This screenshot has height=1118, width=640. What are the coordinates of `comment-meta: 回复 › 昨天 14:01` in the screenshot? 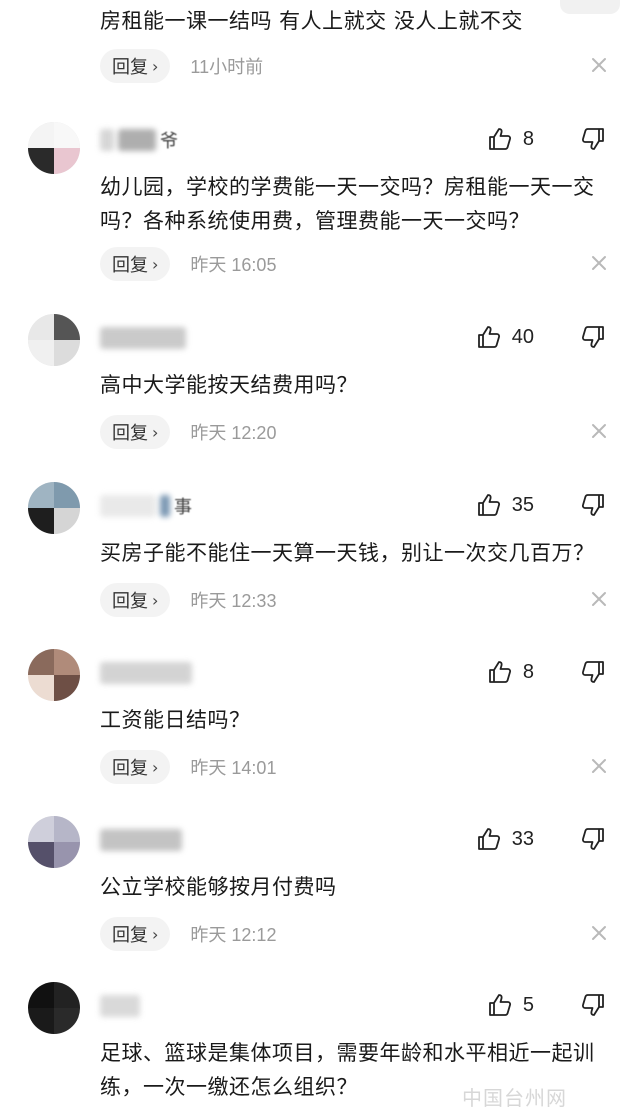 It's located at (355, 767).